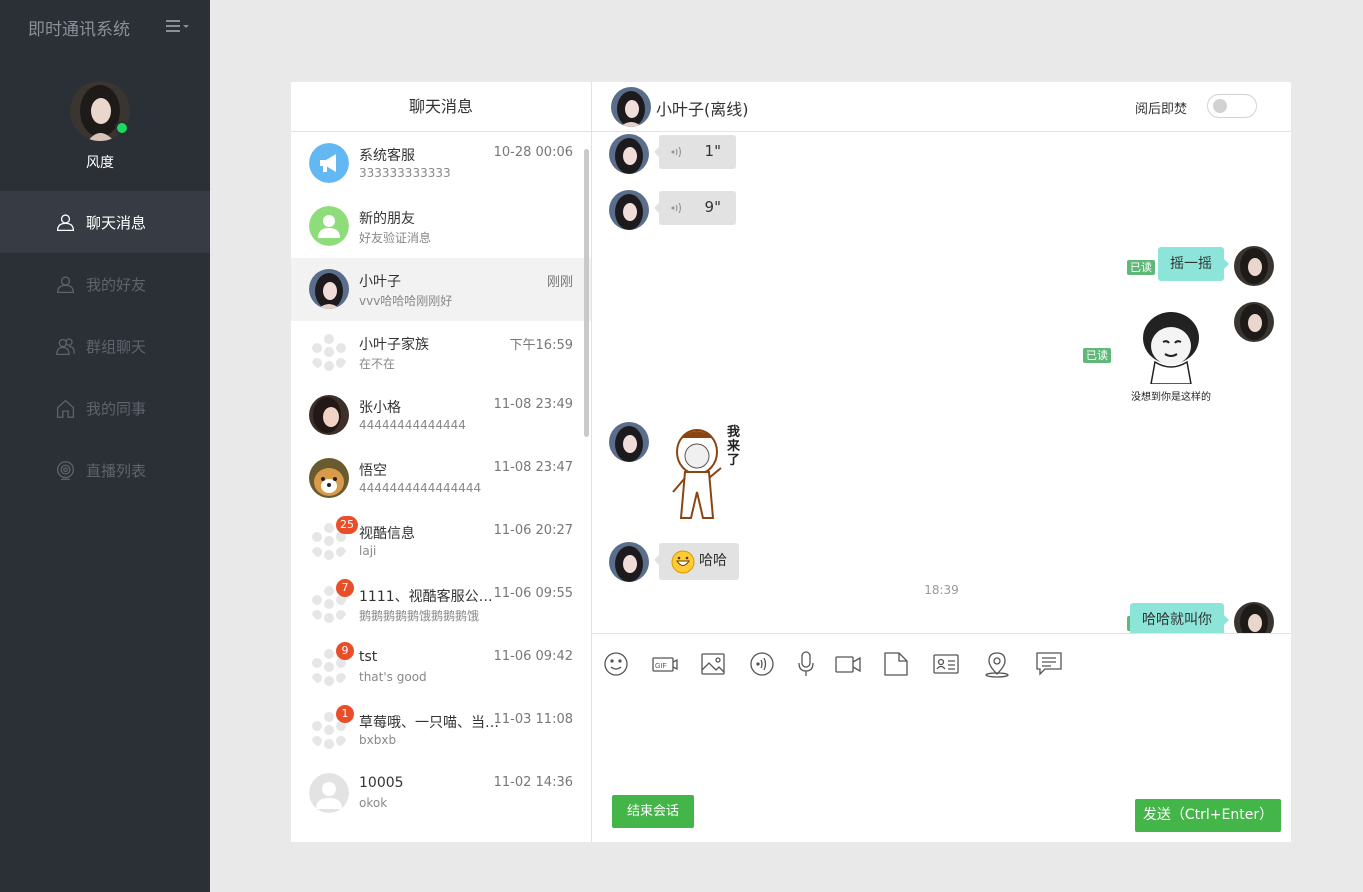  I want to click on received-text-message: 哈哈, so click(696, 561).